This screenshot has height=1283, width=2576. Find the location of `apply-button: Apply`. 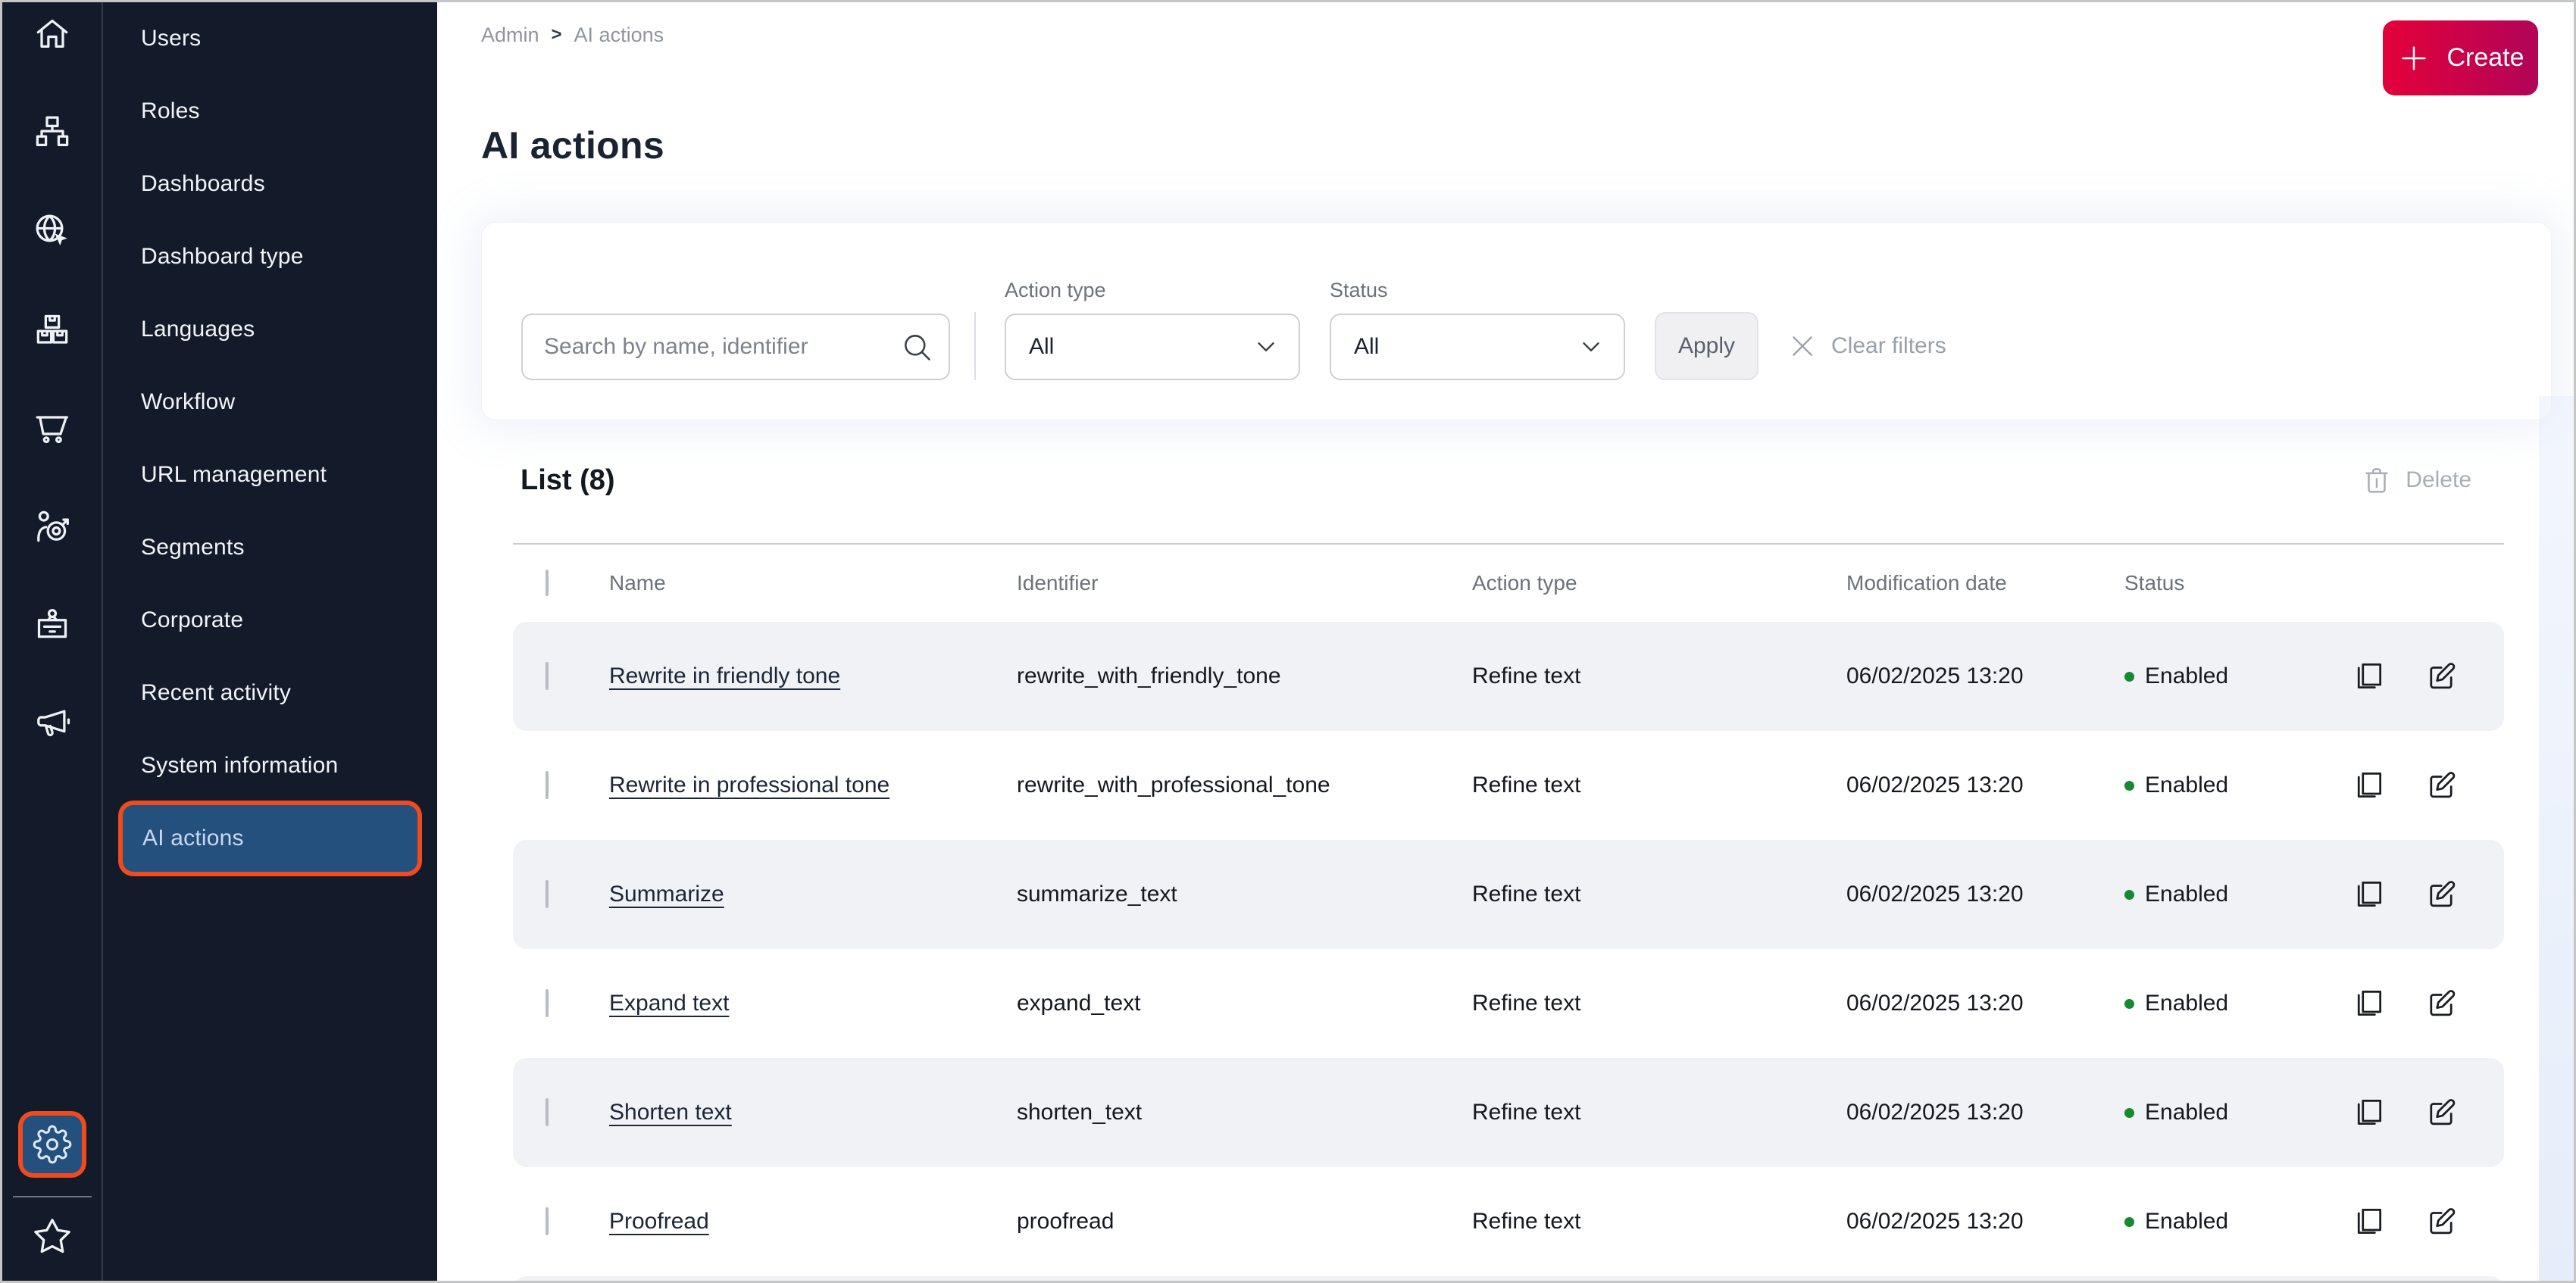

apply-button: Apply is located at coordinates (1706, 346).